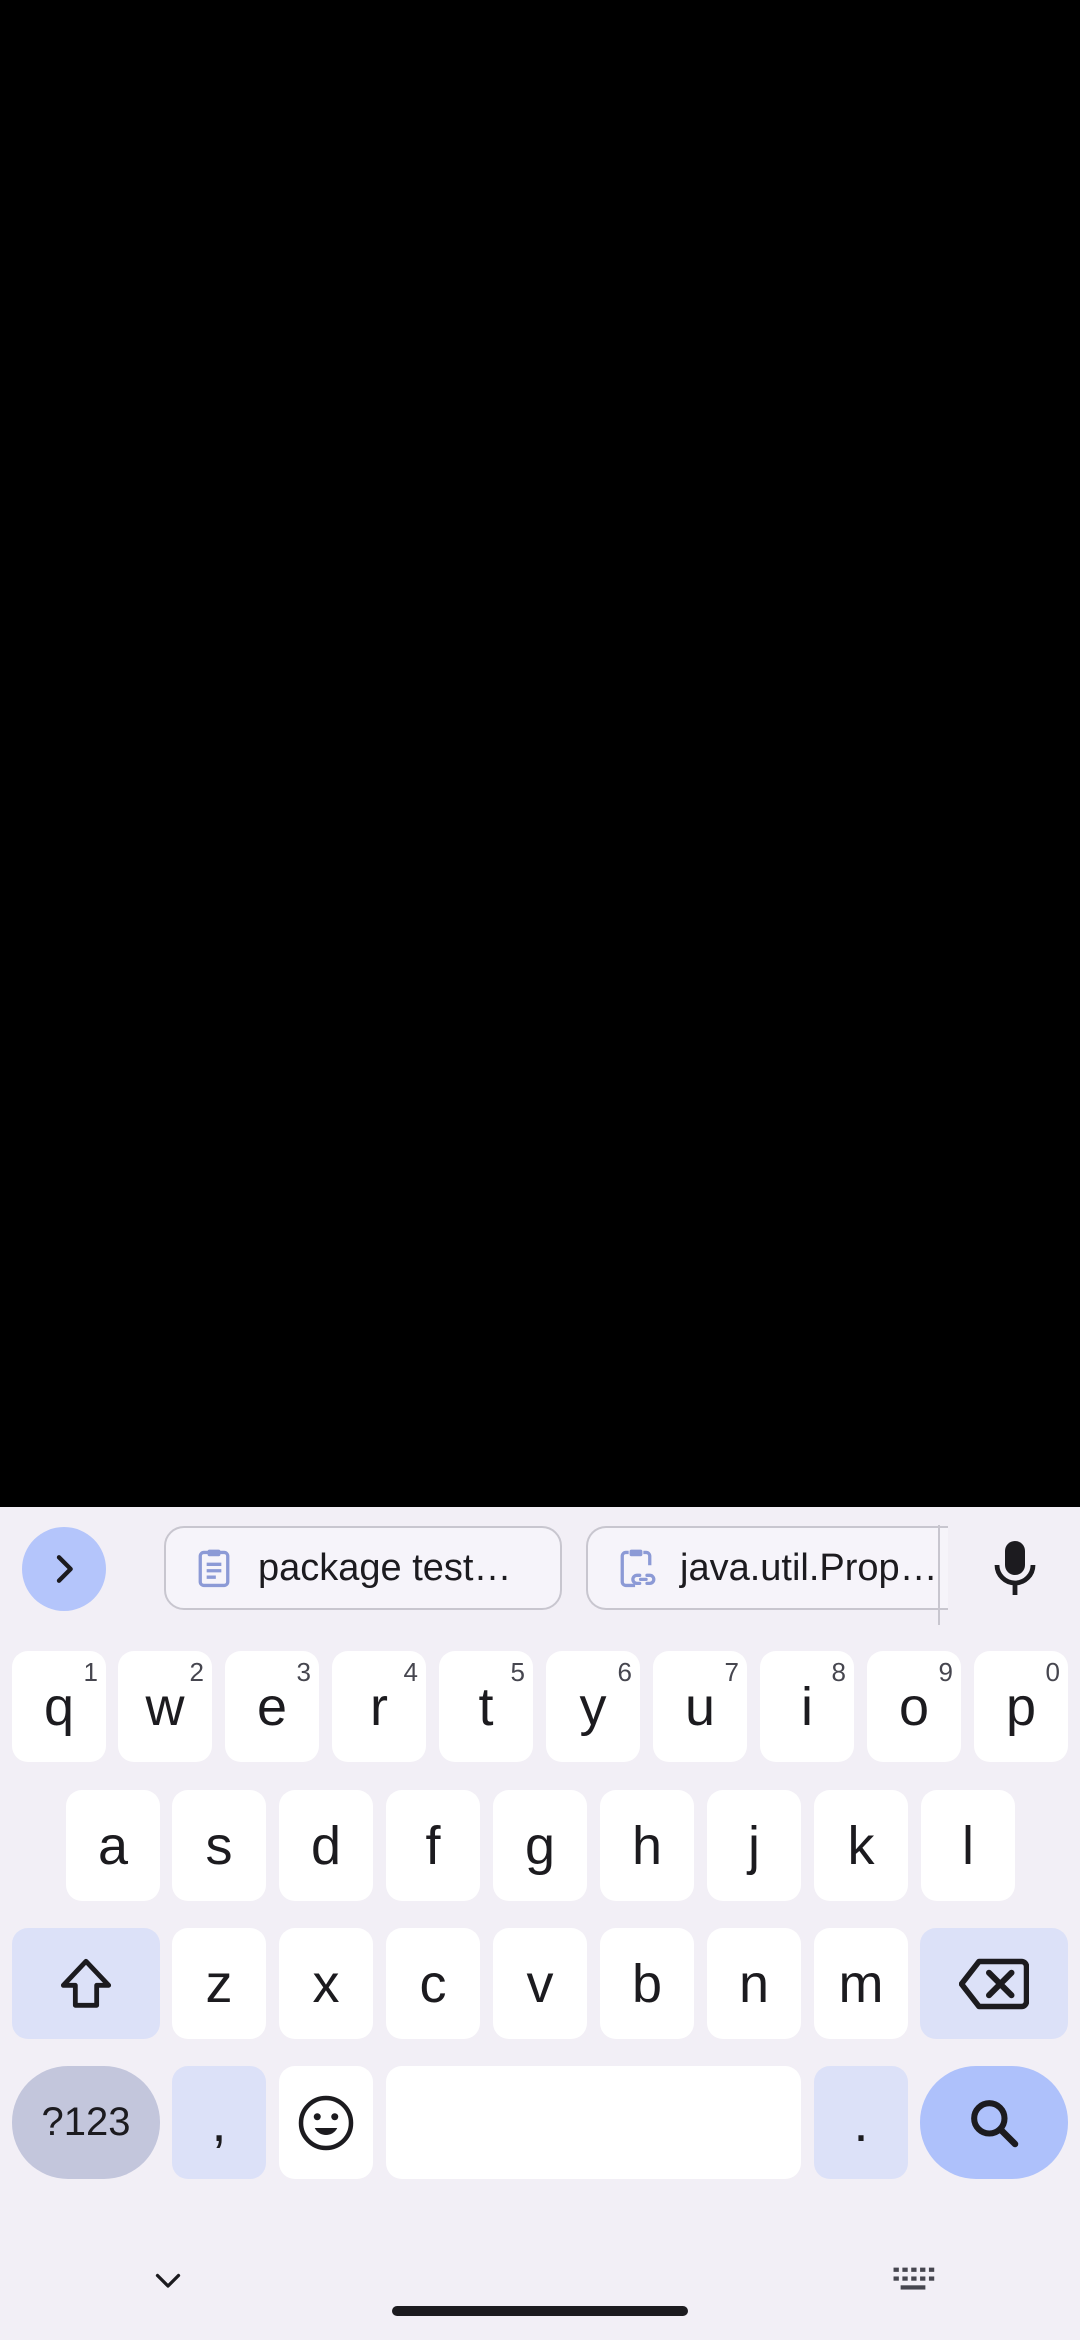 The image size is (1080, 2340). What do you see at coordinates (486, 1706) in the screenshot?
I see `key-t: t5` at bounding box center [486, 1706].